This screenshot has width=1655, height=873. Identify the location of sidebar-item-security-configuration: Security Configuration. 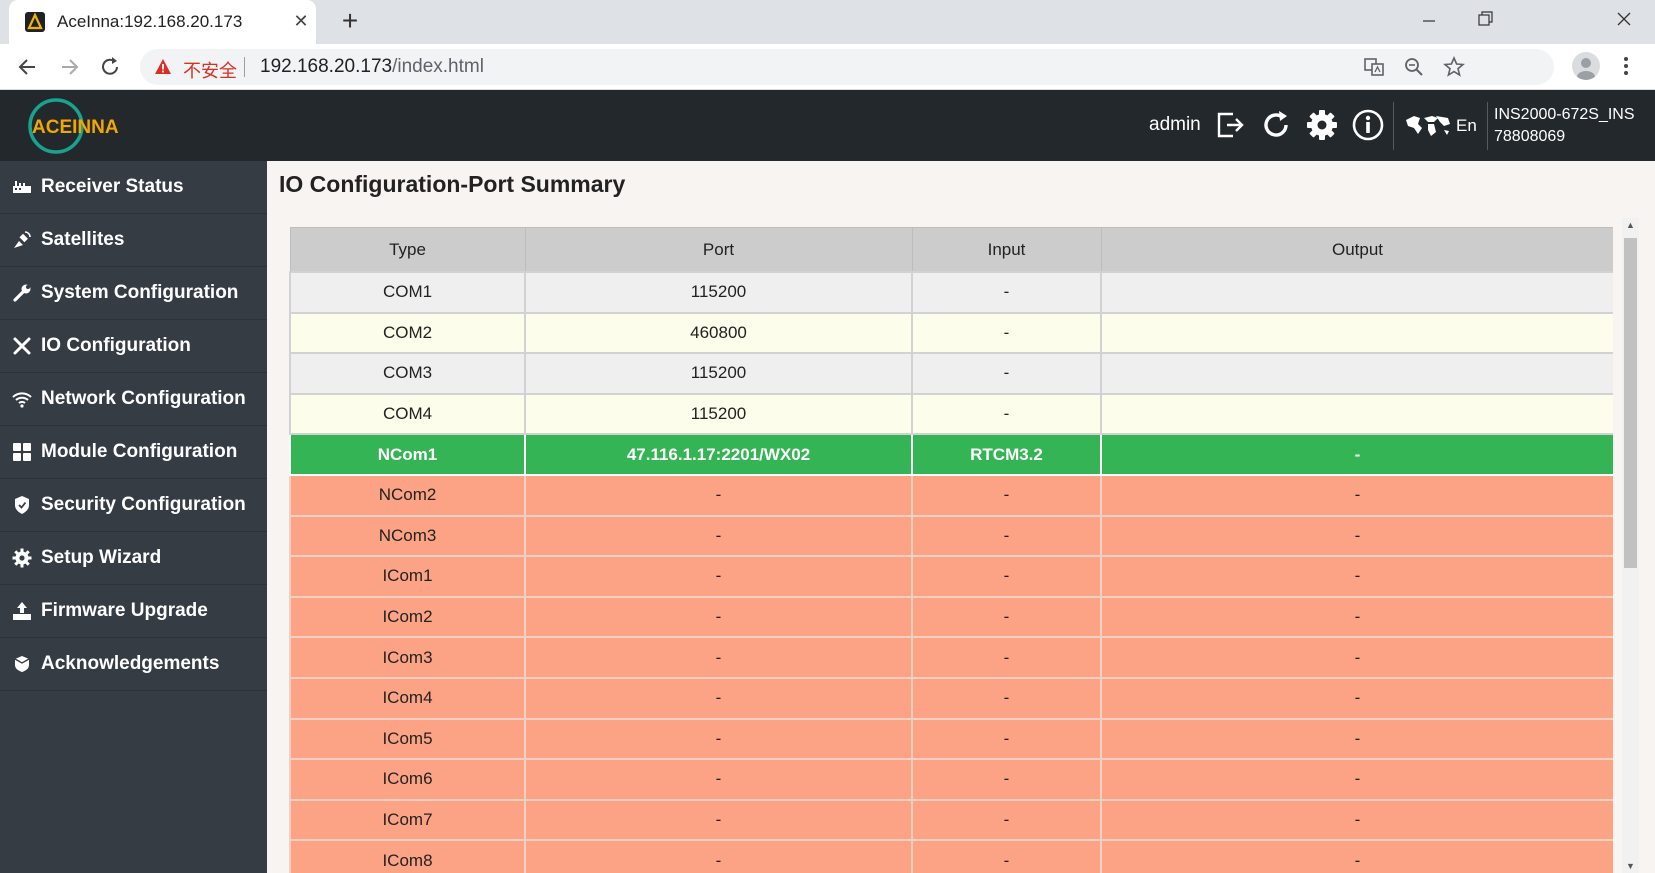
(133, 505).